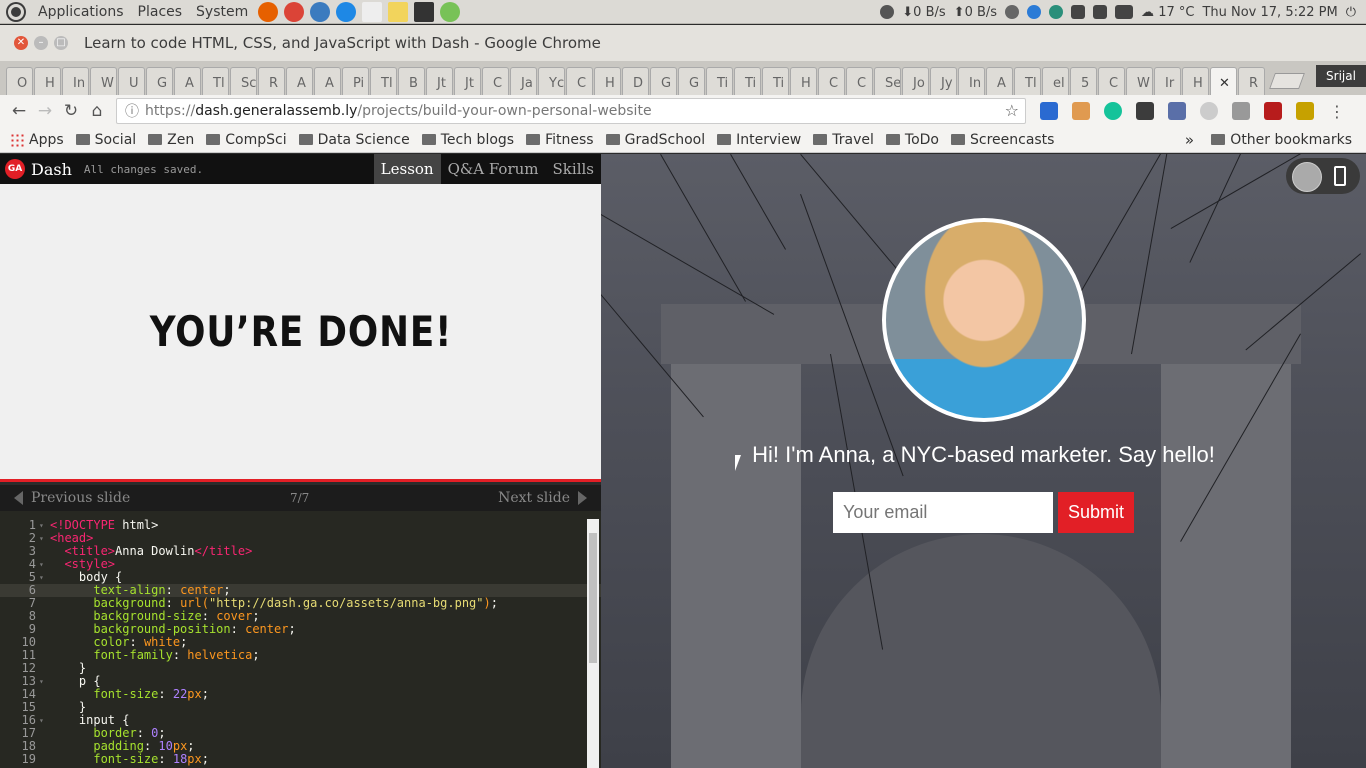 The image size is (1366, 768). What do you see at coordinates (19, 111) in the screenshot?
I see `back-icon: ←` at bounding box center [19, 111].